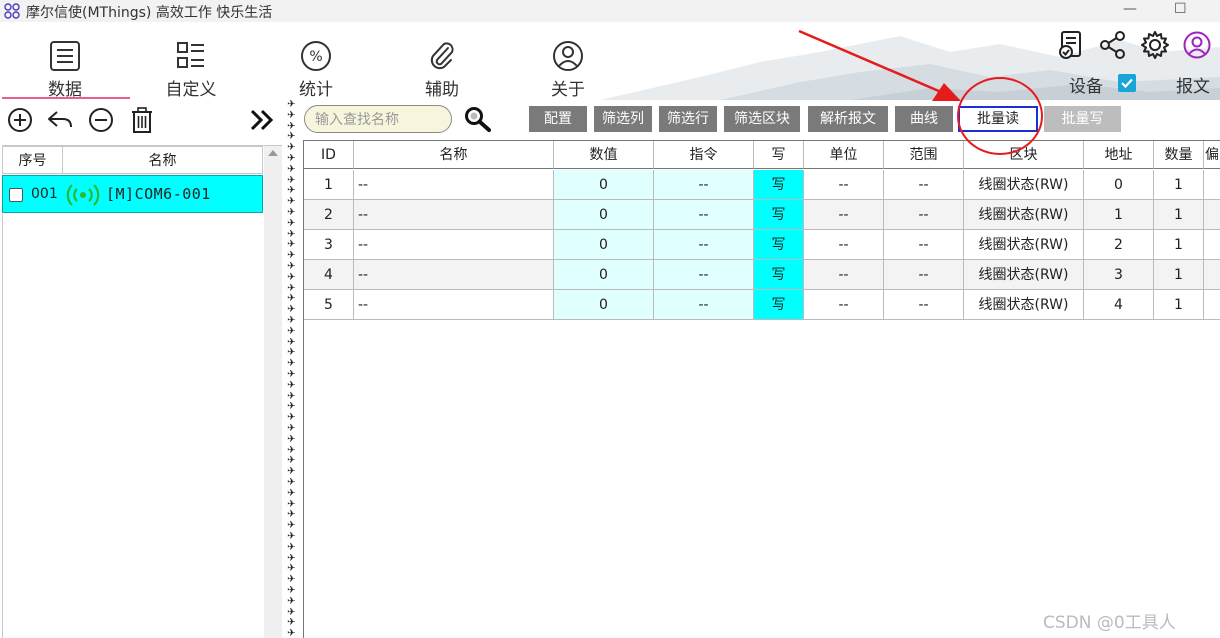 This screenshot has width=1220, height=638. I want to click on device-list-scrollbar, so click(273, 392).